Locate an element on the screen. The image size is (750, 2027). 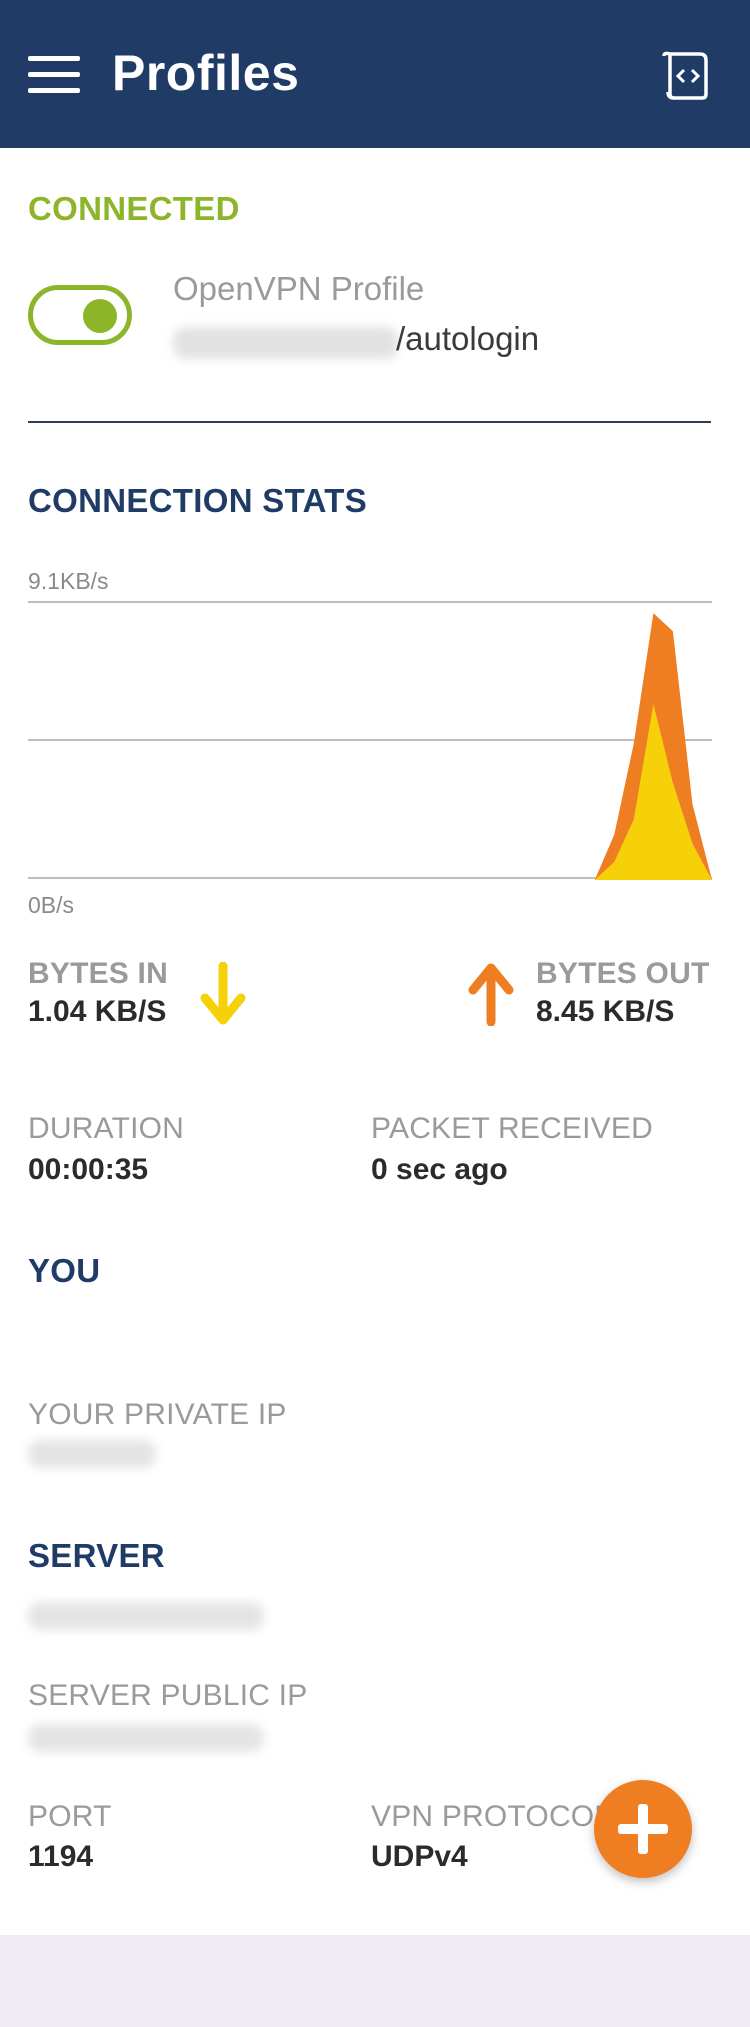
traffic-chart is located at coordinates (370, 740).